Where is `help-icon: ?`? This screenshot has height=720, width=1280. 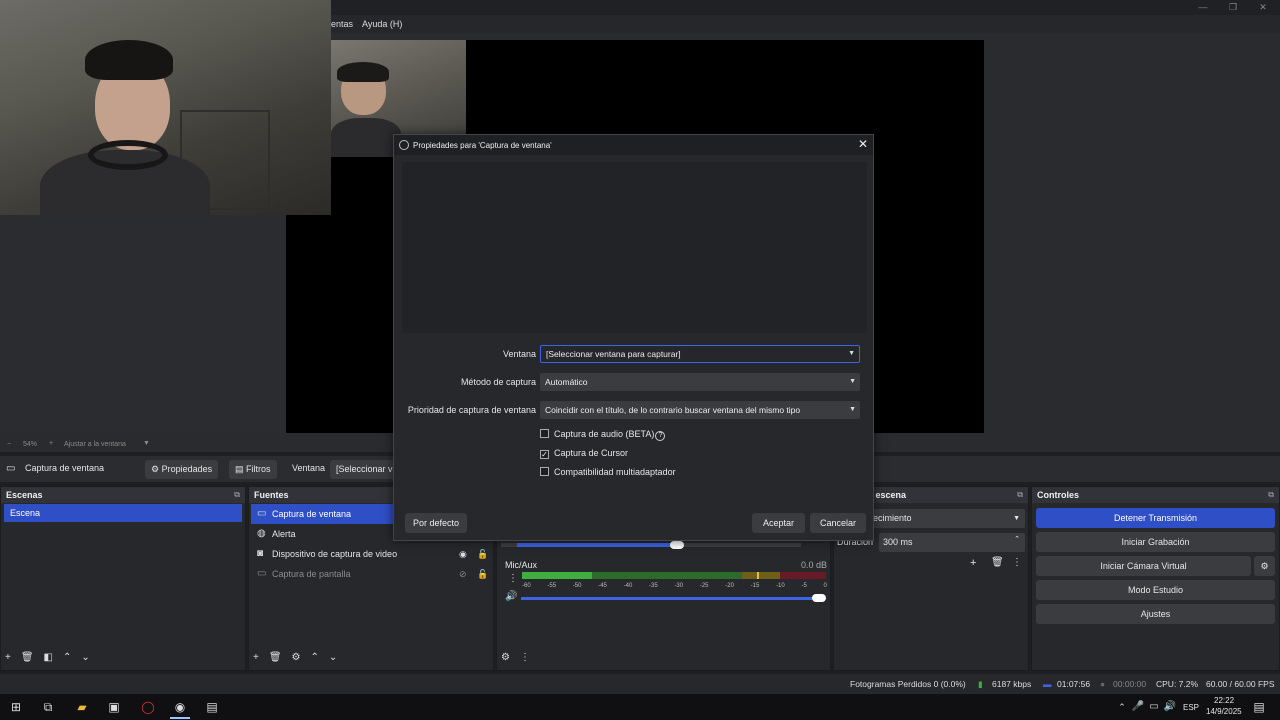 help-icon: ? is located at coordinates (660, 436).